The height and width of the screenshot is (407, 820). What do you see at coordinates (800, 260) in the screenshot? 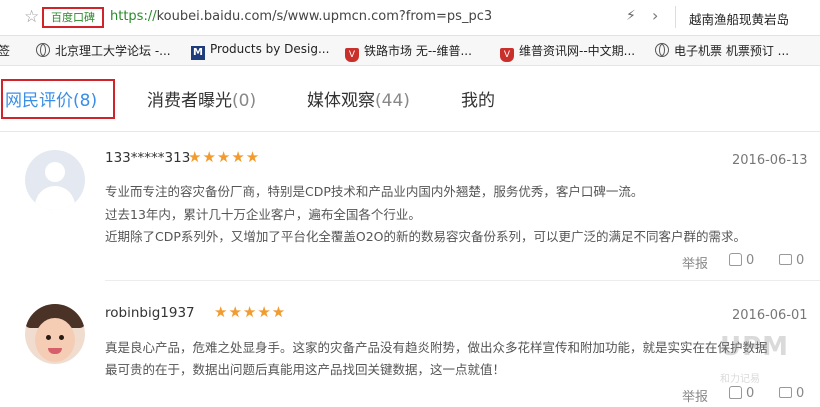
I see `comment-count: 0` at bounding box center [800, 260].